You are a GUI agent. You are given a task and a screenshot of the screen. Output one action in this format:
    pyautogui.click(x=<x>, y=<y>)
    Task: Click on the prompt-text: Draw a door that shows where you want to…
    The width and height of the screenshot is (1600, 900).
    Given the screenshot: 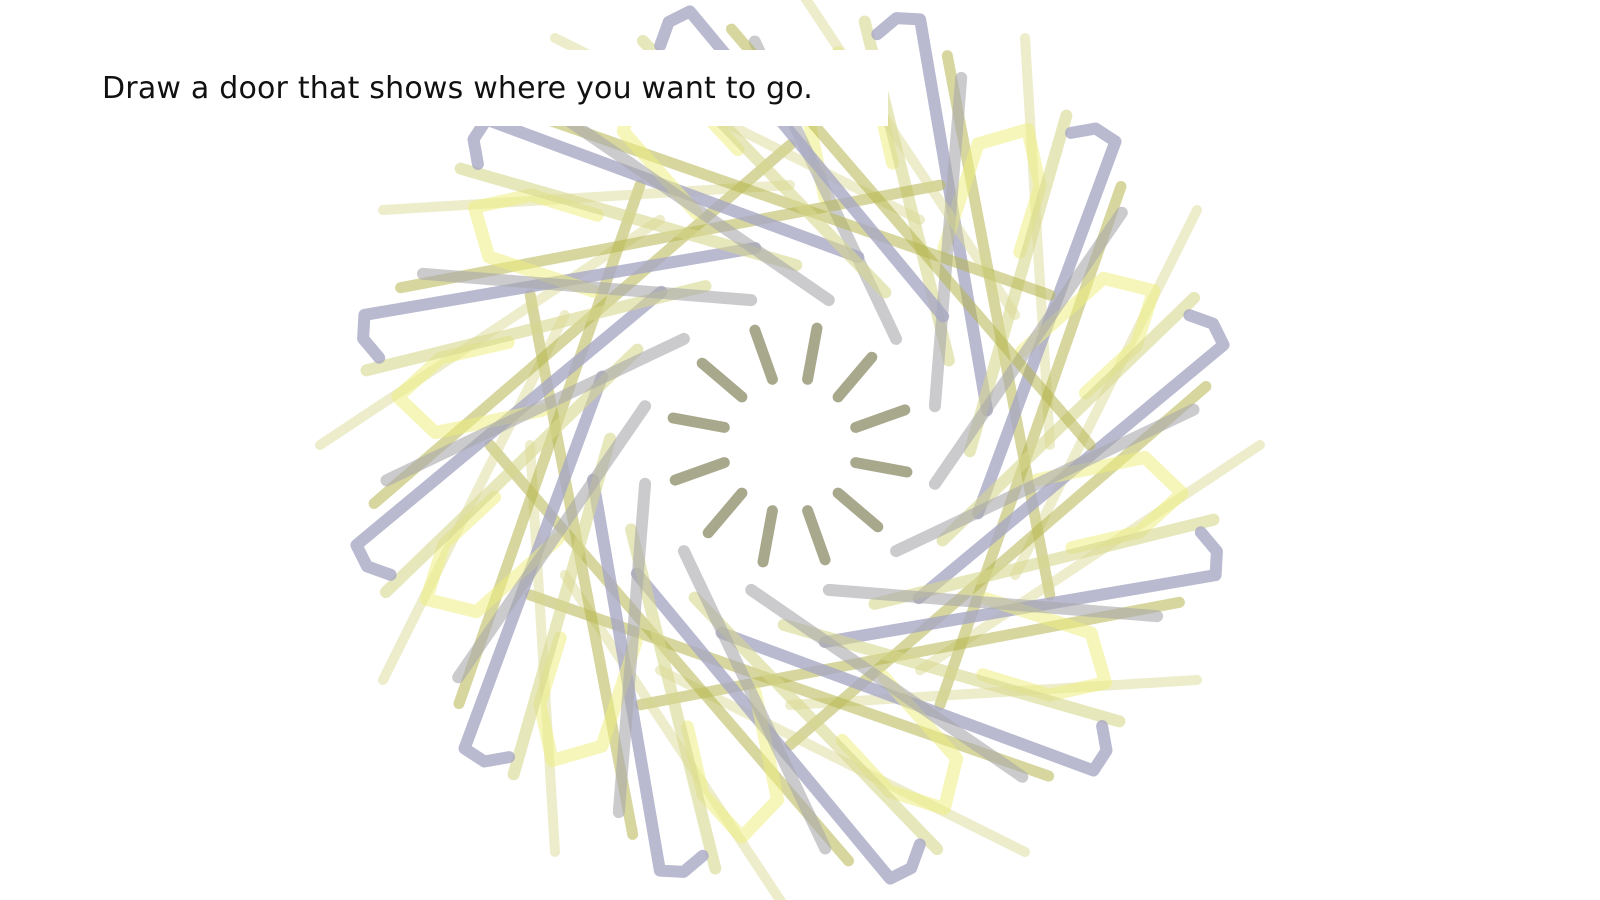 What is the action you would take?
    pyautogui.click(x=458, y=88)
    